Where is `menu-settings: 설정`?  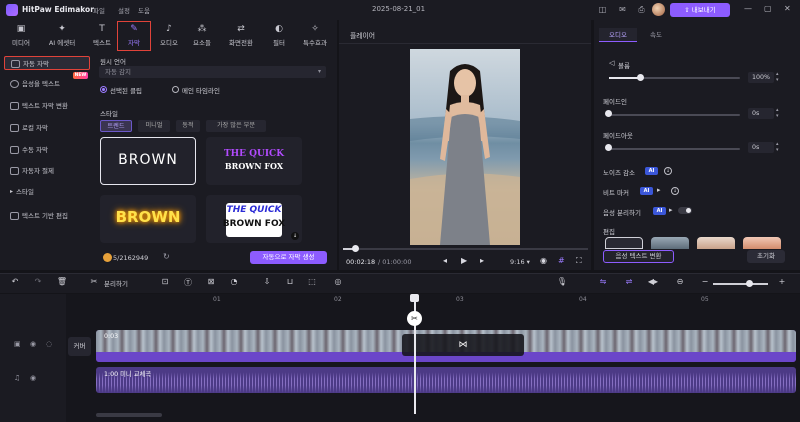
menu-settings: 설정 is located at coordinates (124, 10).